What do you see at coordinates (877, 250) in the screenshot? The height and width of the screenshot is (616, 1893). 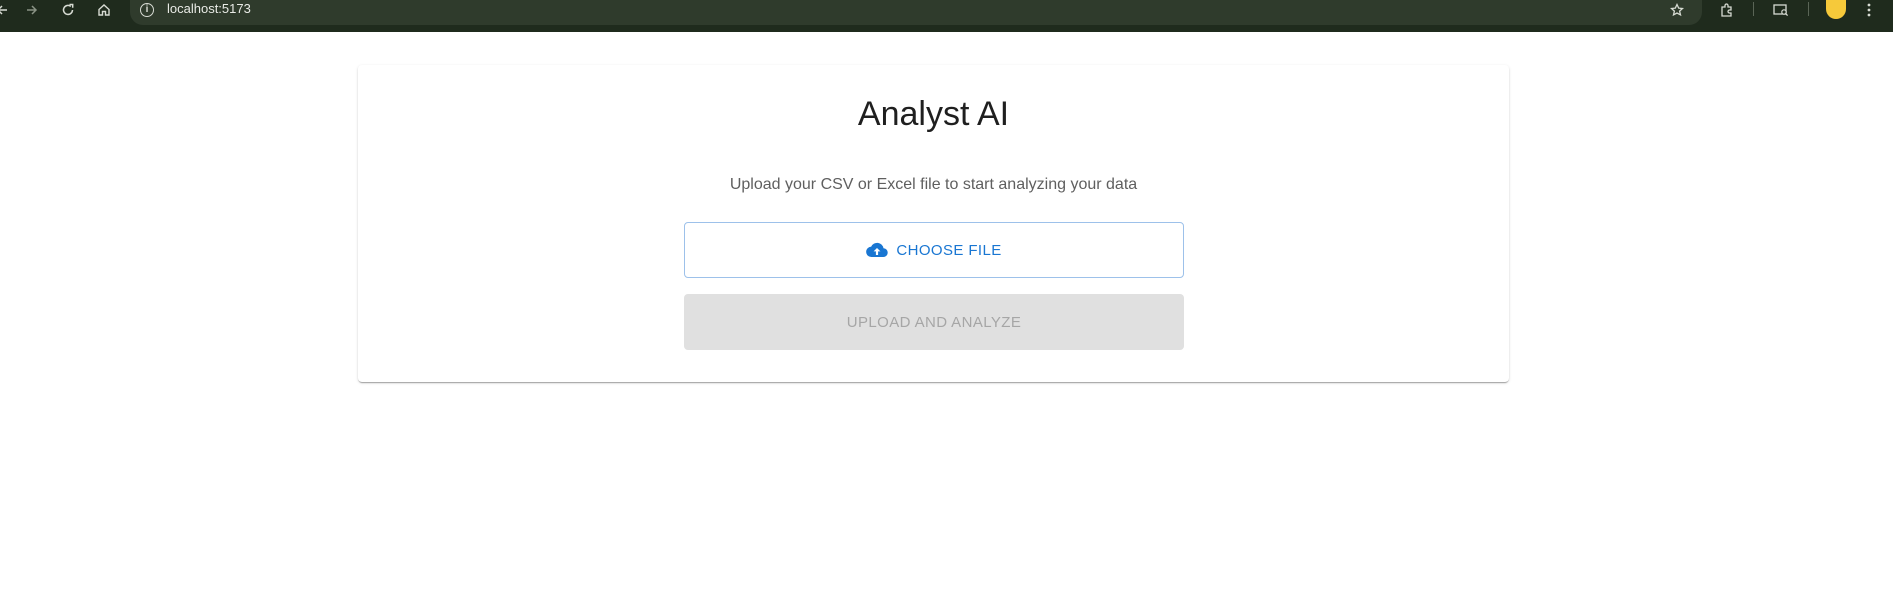 I see `cloud-upload-icon` at bounding box center [877, 250].